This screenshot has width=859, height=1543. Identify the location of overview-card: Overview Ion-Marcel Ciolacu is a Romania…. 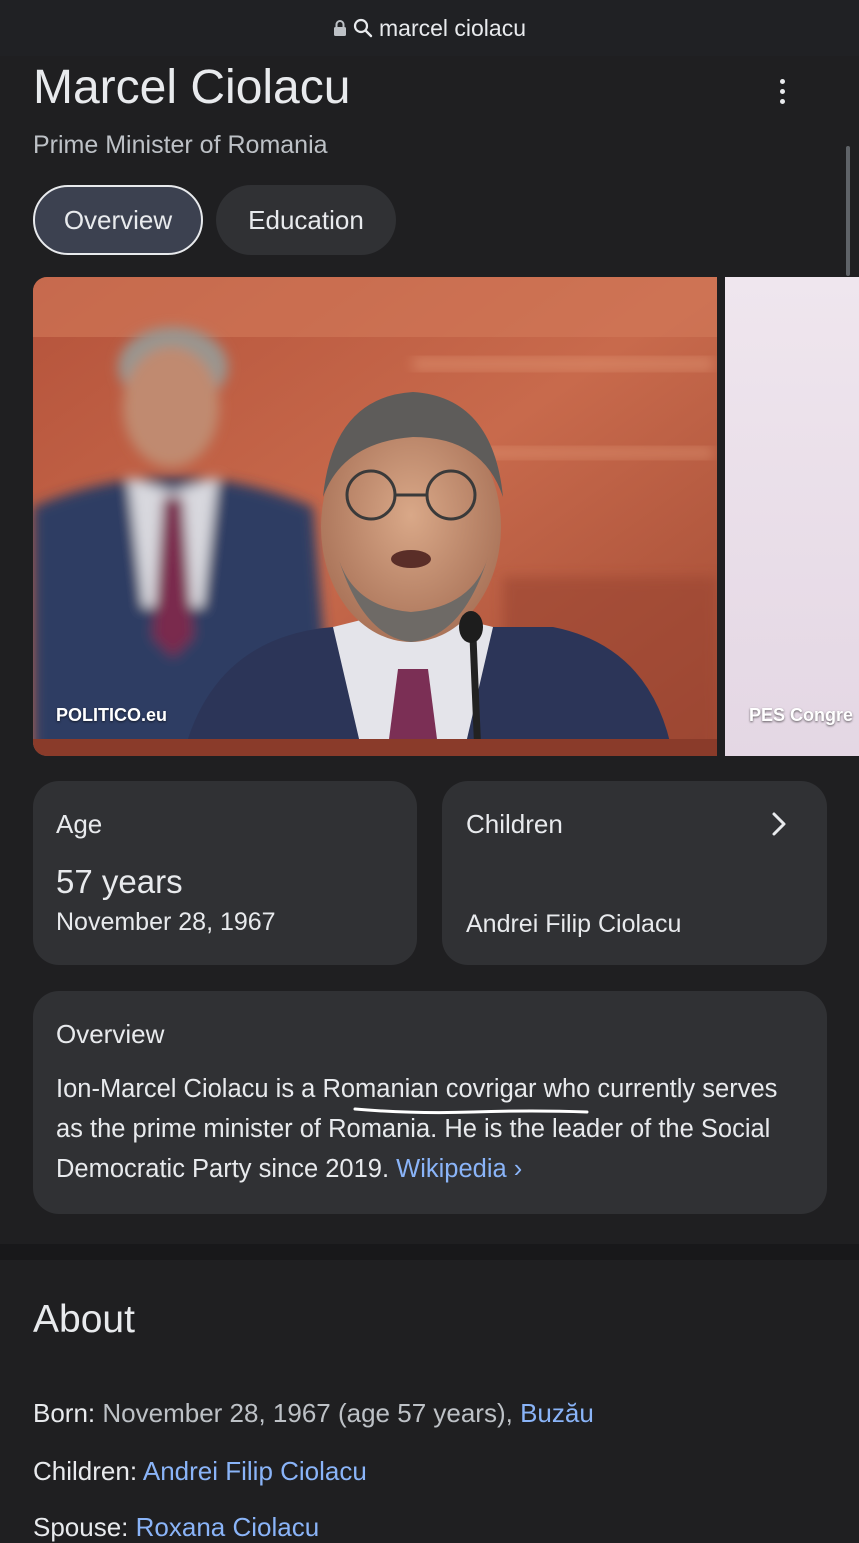
(430, 1102).